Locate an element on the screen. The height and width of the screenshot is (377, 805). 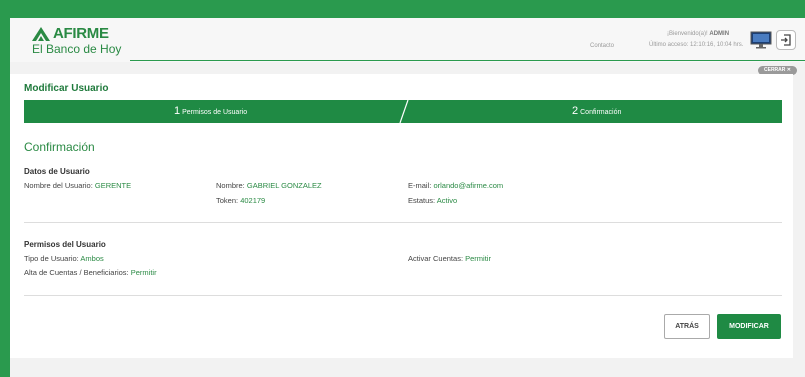
email-field: E-mail: orlando@afirme.com is located at coordinates (456, 185).